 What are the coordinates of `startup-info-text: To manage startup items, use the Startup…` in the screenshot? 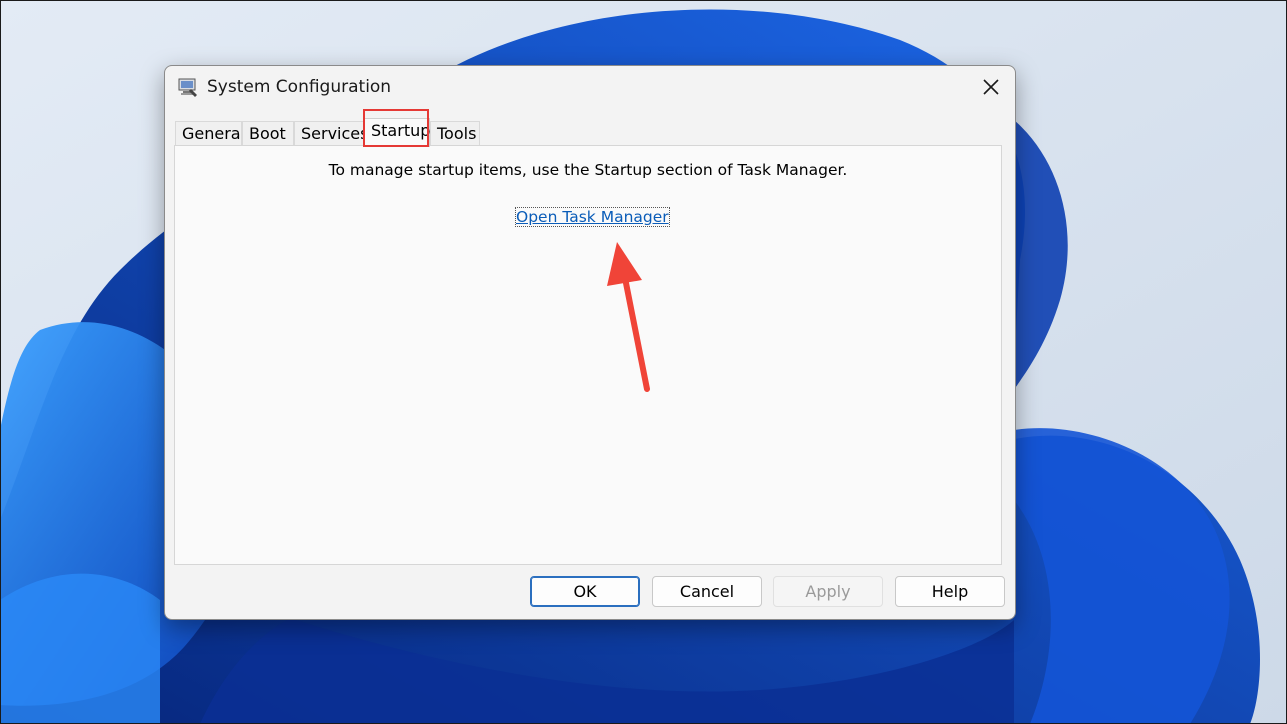 It's located at (588, 170).